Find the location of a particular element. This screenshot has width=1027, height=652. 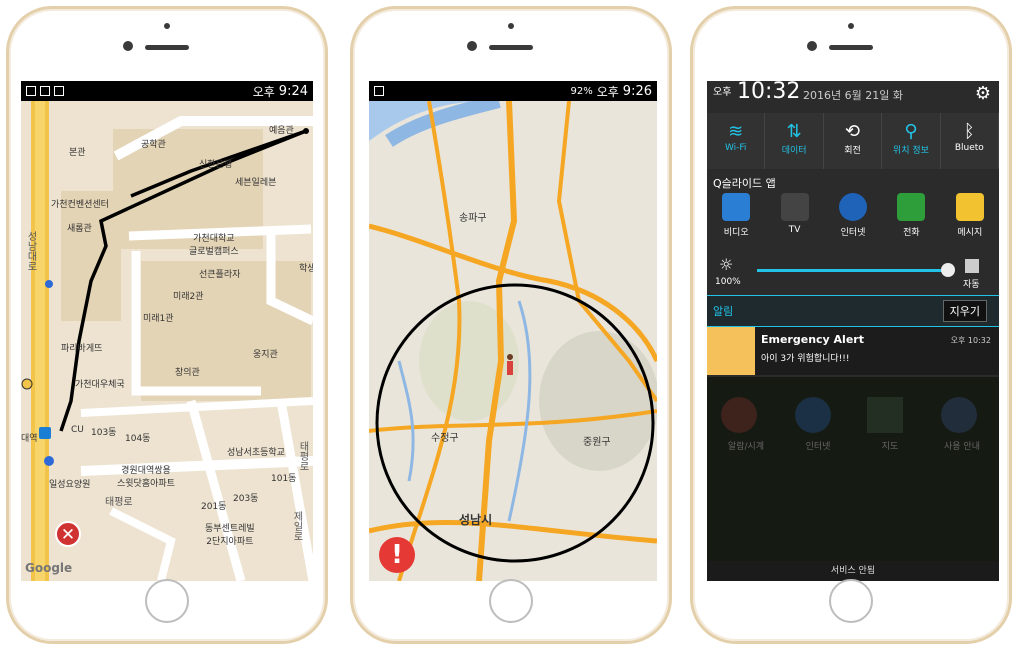

label-jungwon: 중원구 is located at coordinates (597, 442).